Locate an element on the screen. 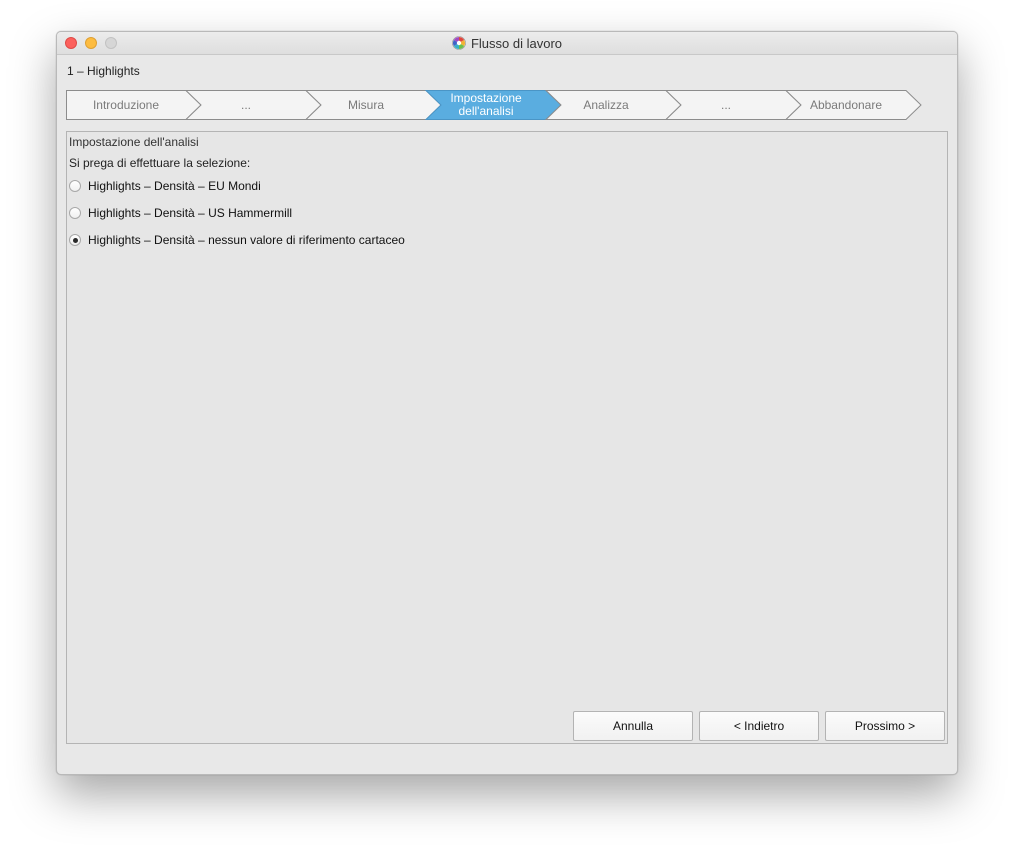  step-introduzione: Introduzione is located at coordinates (126, 105).